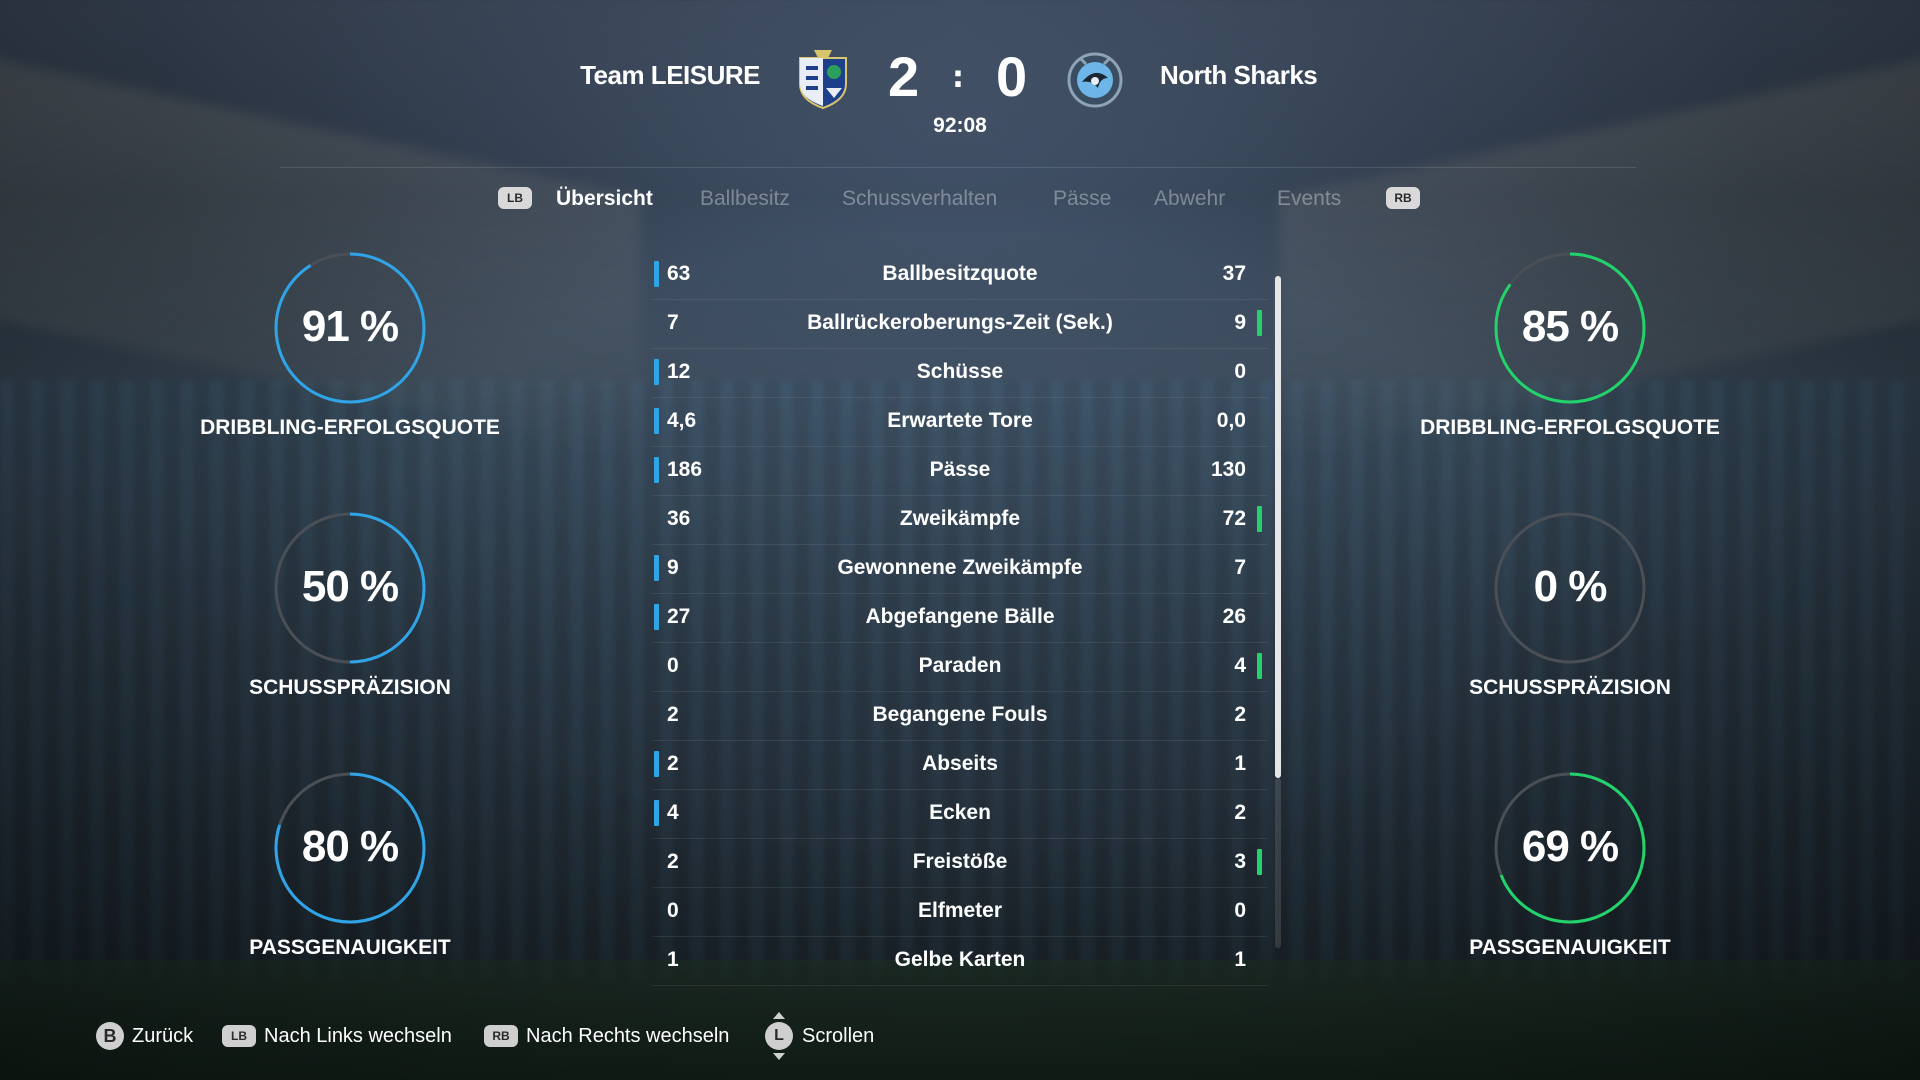 This screenshot has width=1920, height=1080. I want to click on stat-row: 27 Abgefangene Bälle 26, so click(960, 618).